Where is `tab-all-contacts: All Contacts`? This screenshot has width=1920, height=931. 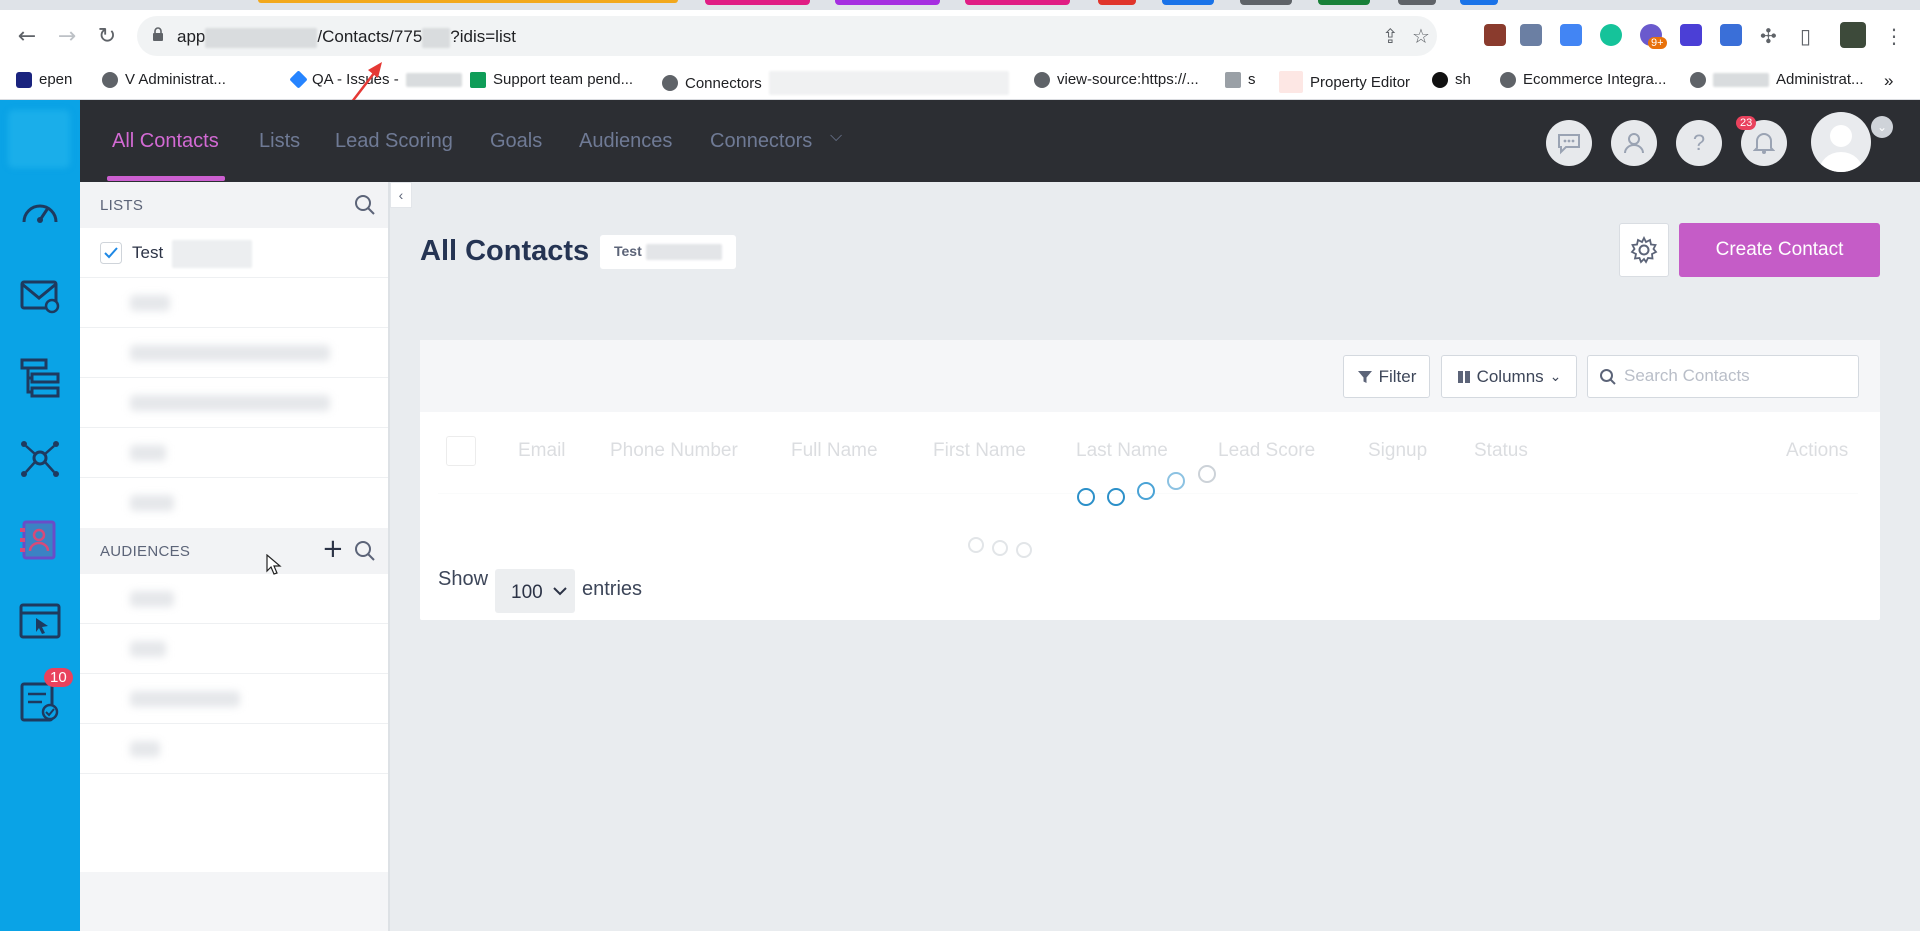
tab-all-contacts: All Contacts is located at coordinates (165, 141).